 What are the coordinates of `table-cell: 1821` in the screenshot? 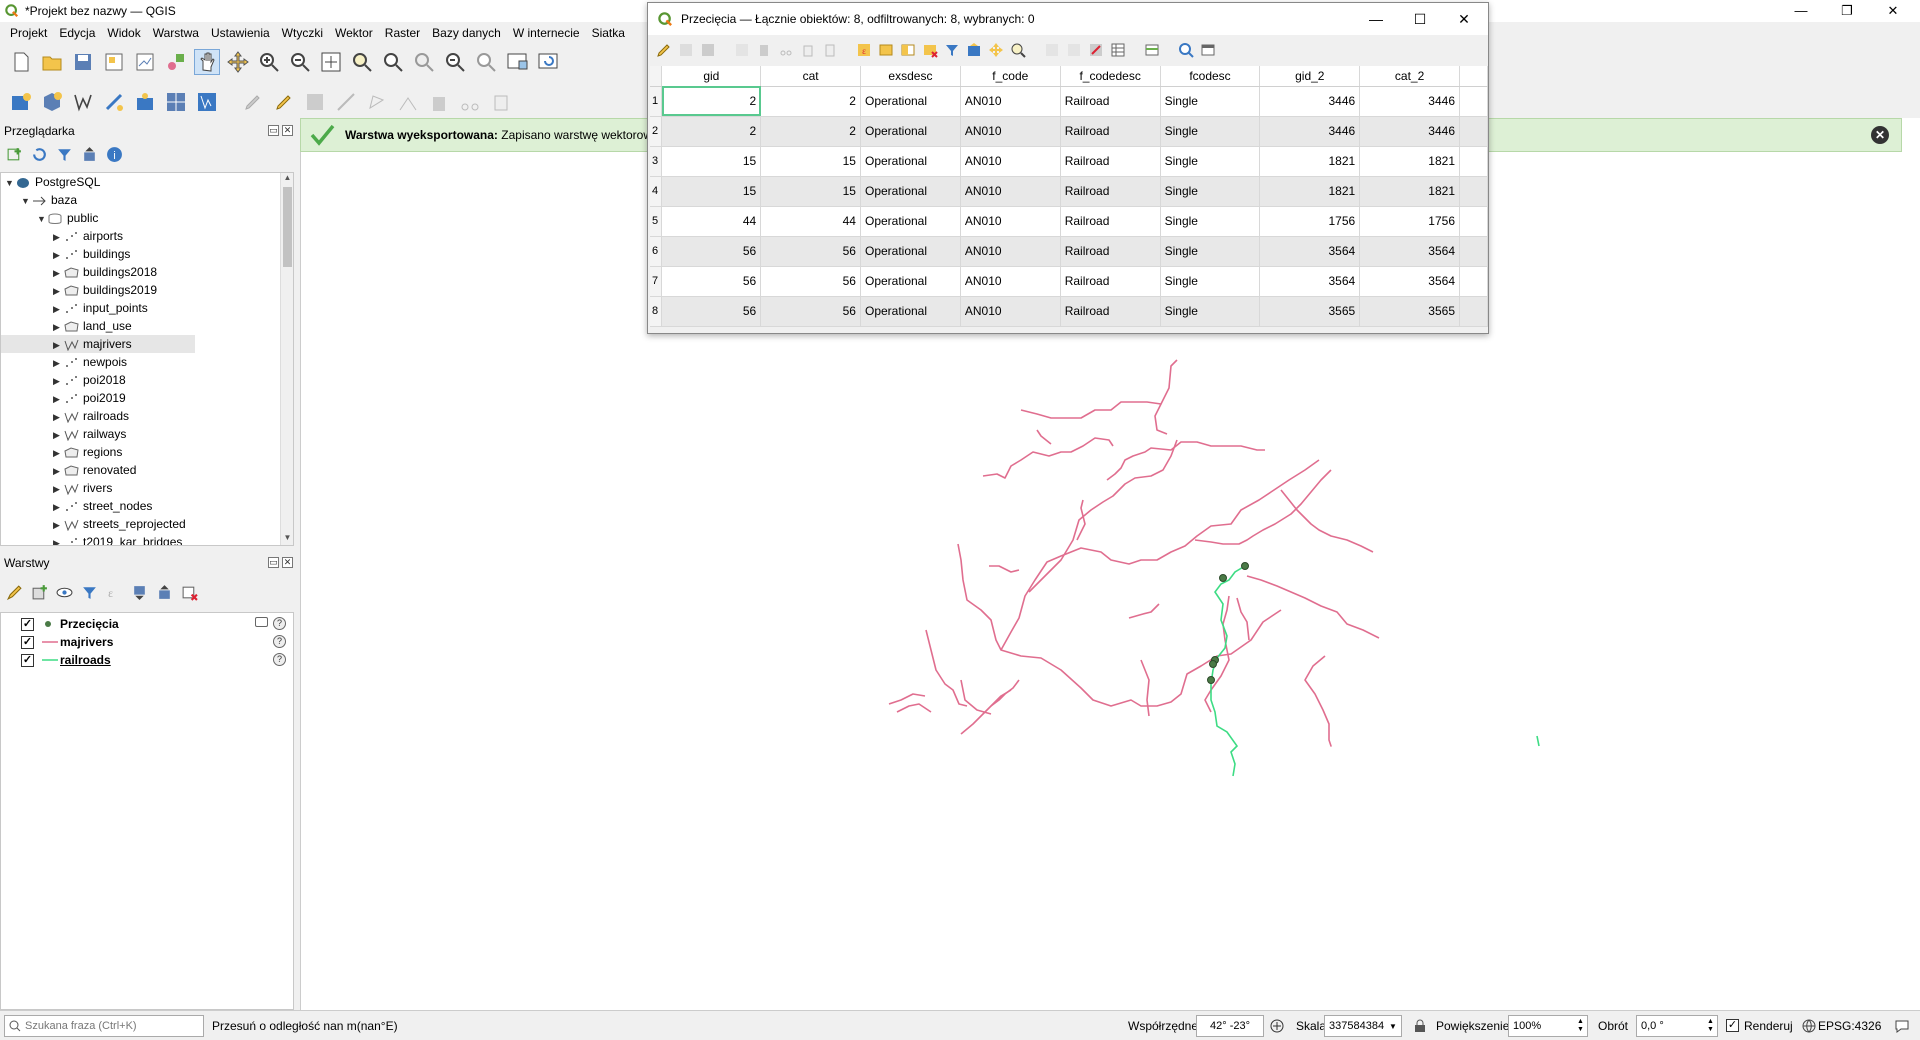 It's located at (1310, 191).